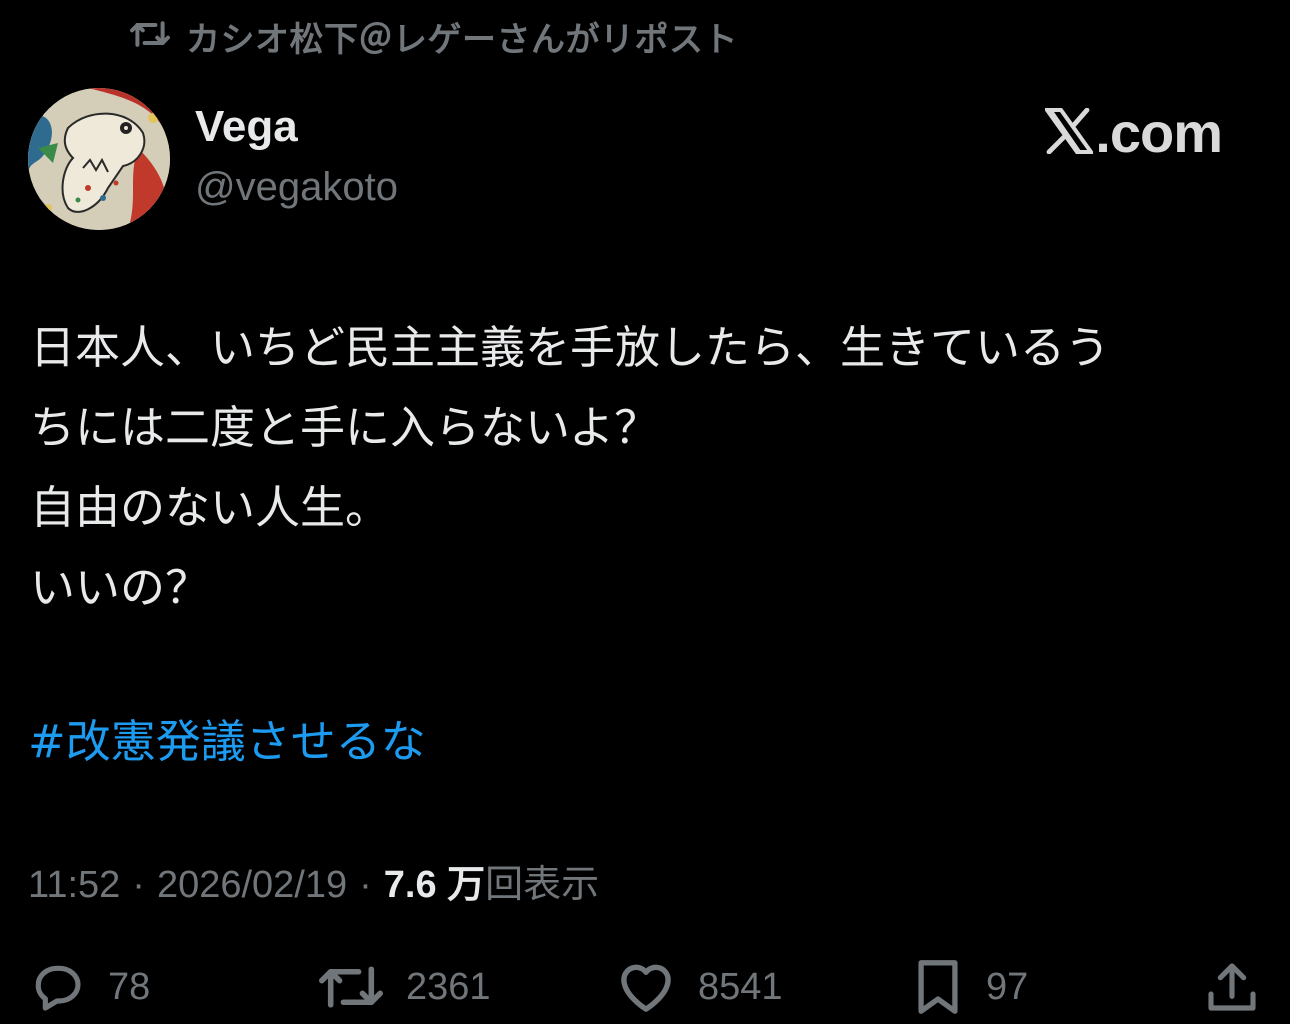 This screenshot has width=1290, height=1024. Describe the element at coordinates (542, 885) in the screenshot. I see `view-count-label: 回表示` at that location.